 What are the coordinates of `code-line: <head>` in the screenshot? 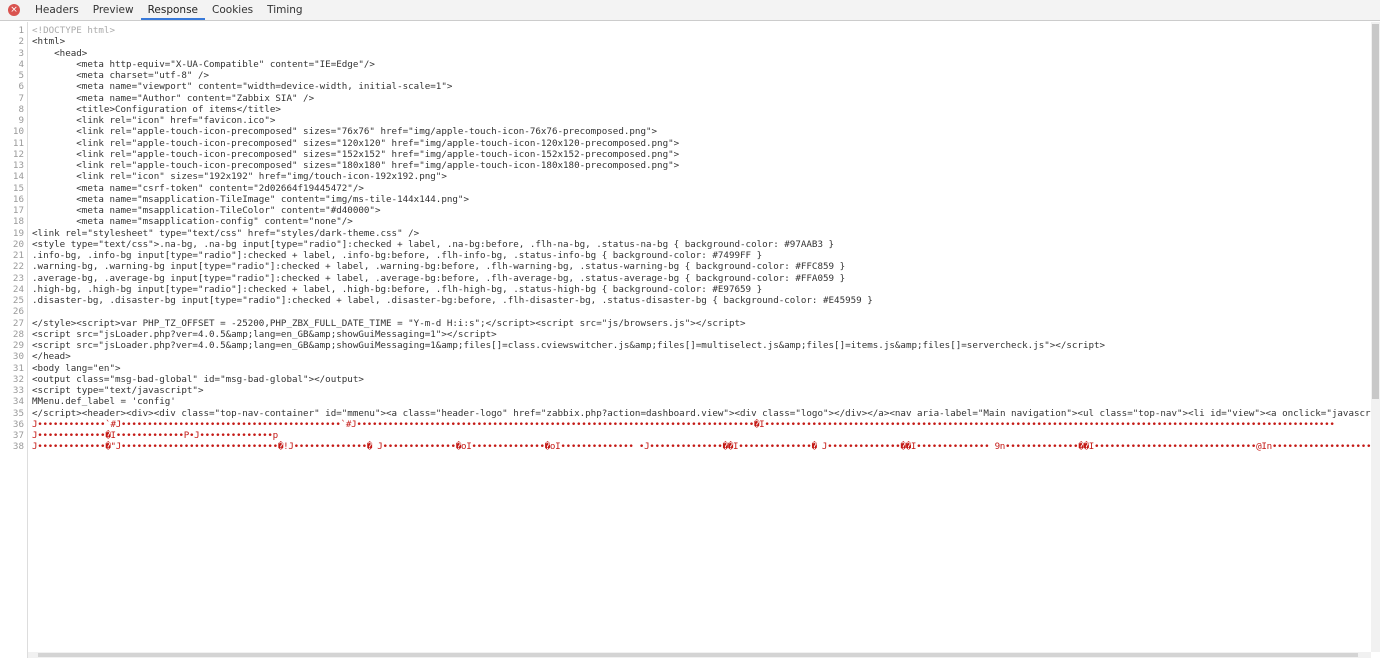 It's located at (60, 53).